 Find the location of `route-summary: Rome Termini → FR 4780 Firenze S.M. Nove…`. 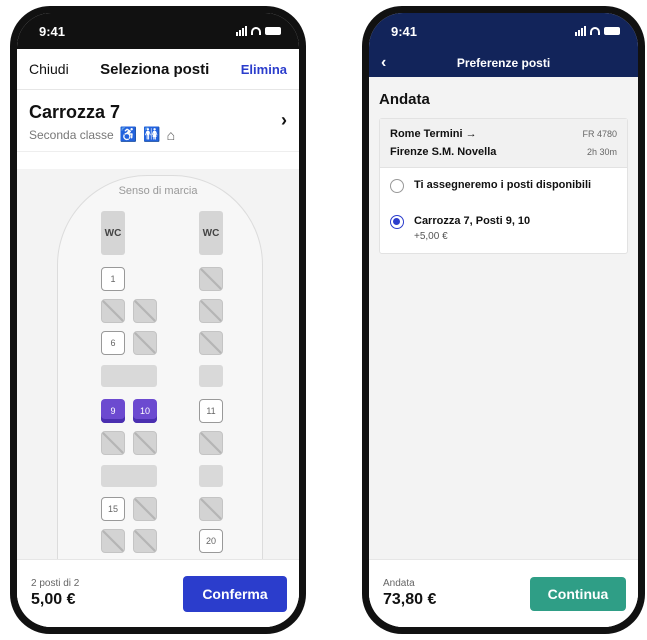

route-summary: Rome Termini → FR 4780 Firenze S.M. Nove… is located at coordinates (503, 143).